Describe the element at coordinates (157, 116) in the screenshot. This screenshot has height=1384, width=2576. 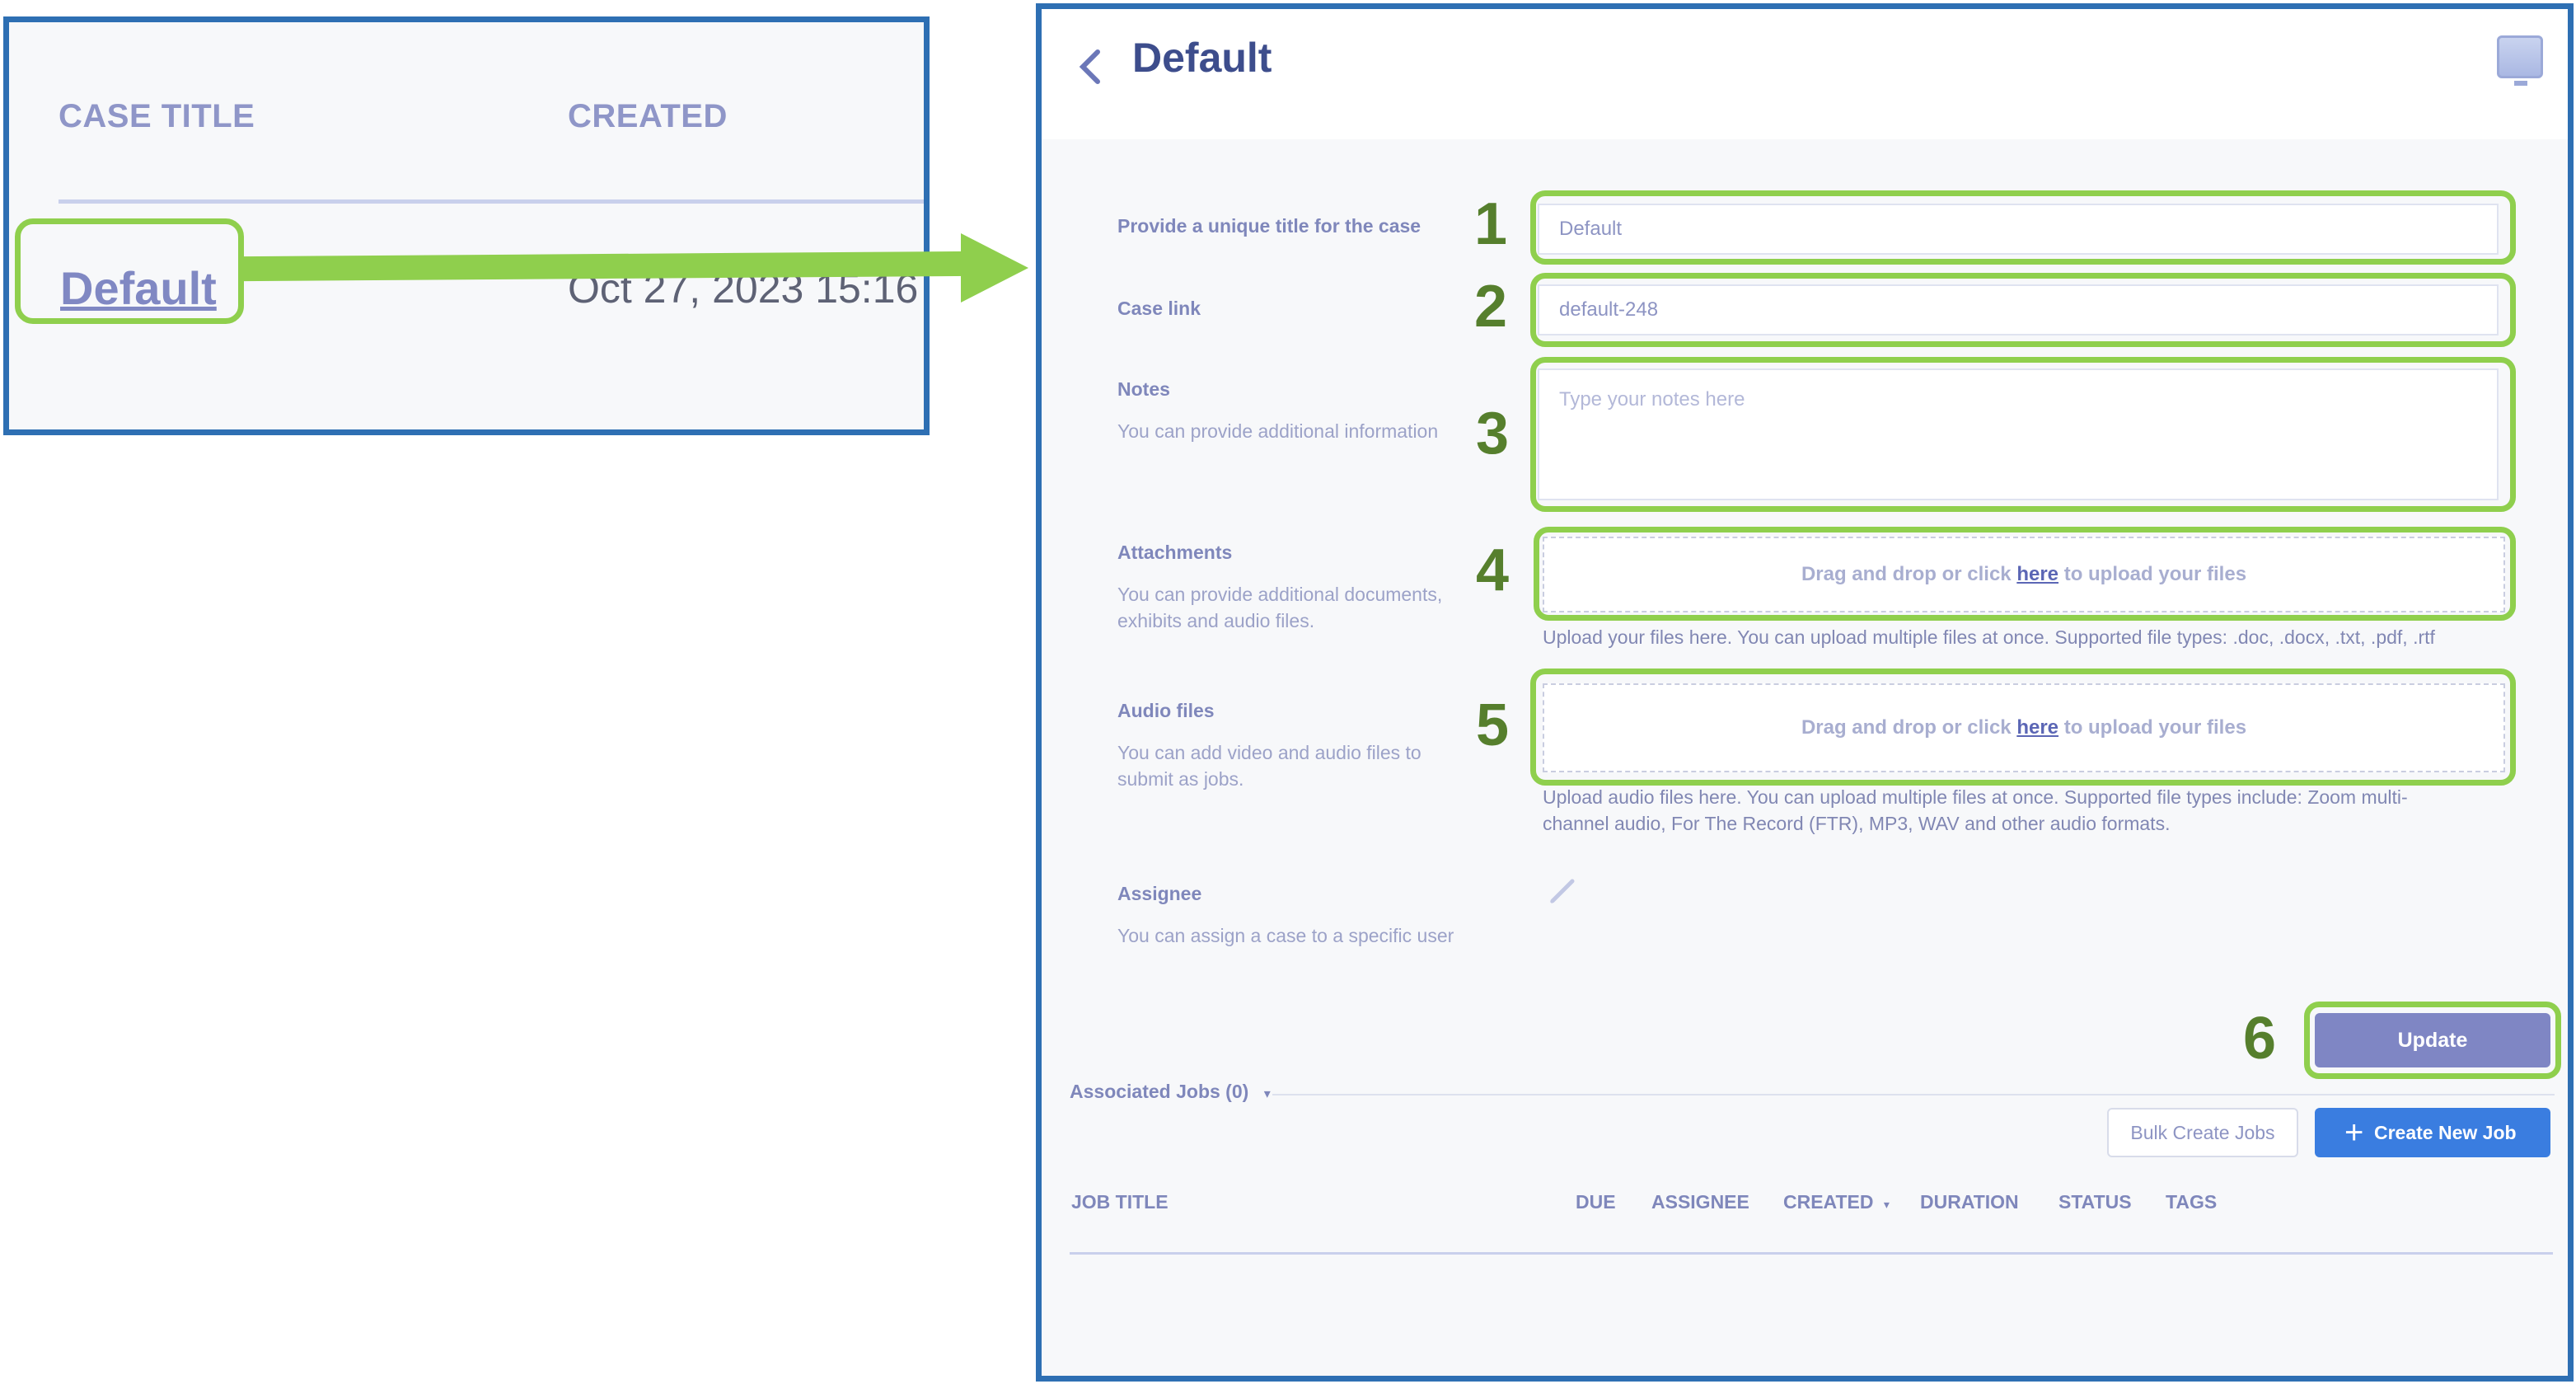
I see `column-header-case-title: CASE TITLE` at that location.